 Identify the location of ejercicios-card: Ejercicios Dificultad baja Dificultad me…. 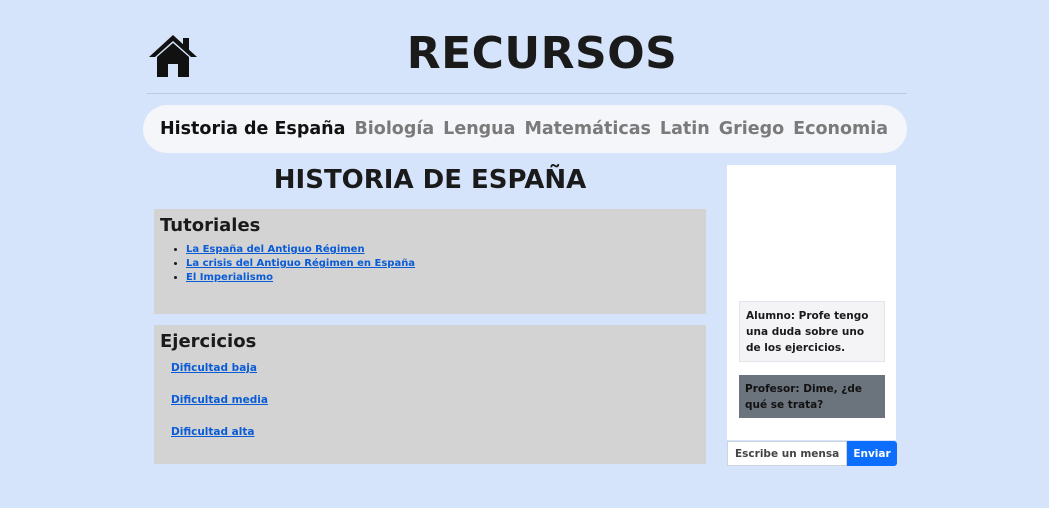
(430, 394).